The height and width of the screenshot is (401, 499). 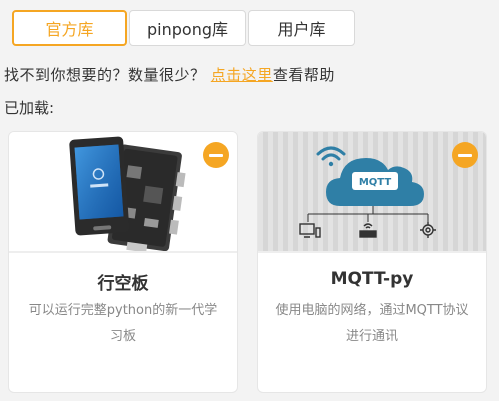 I want to click on tab-official-library: 官方库, so click(x=69, y=28).